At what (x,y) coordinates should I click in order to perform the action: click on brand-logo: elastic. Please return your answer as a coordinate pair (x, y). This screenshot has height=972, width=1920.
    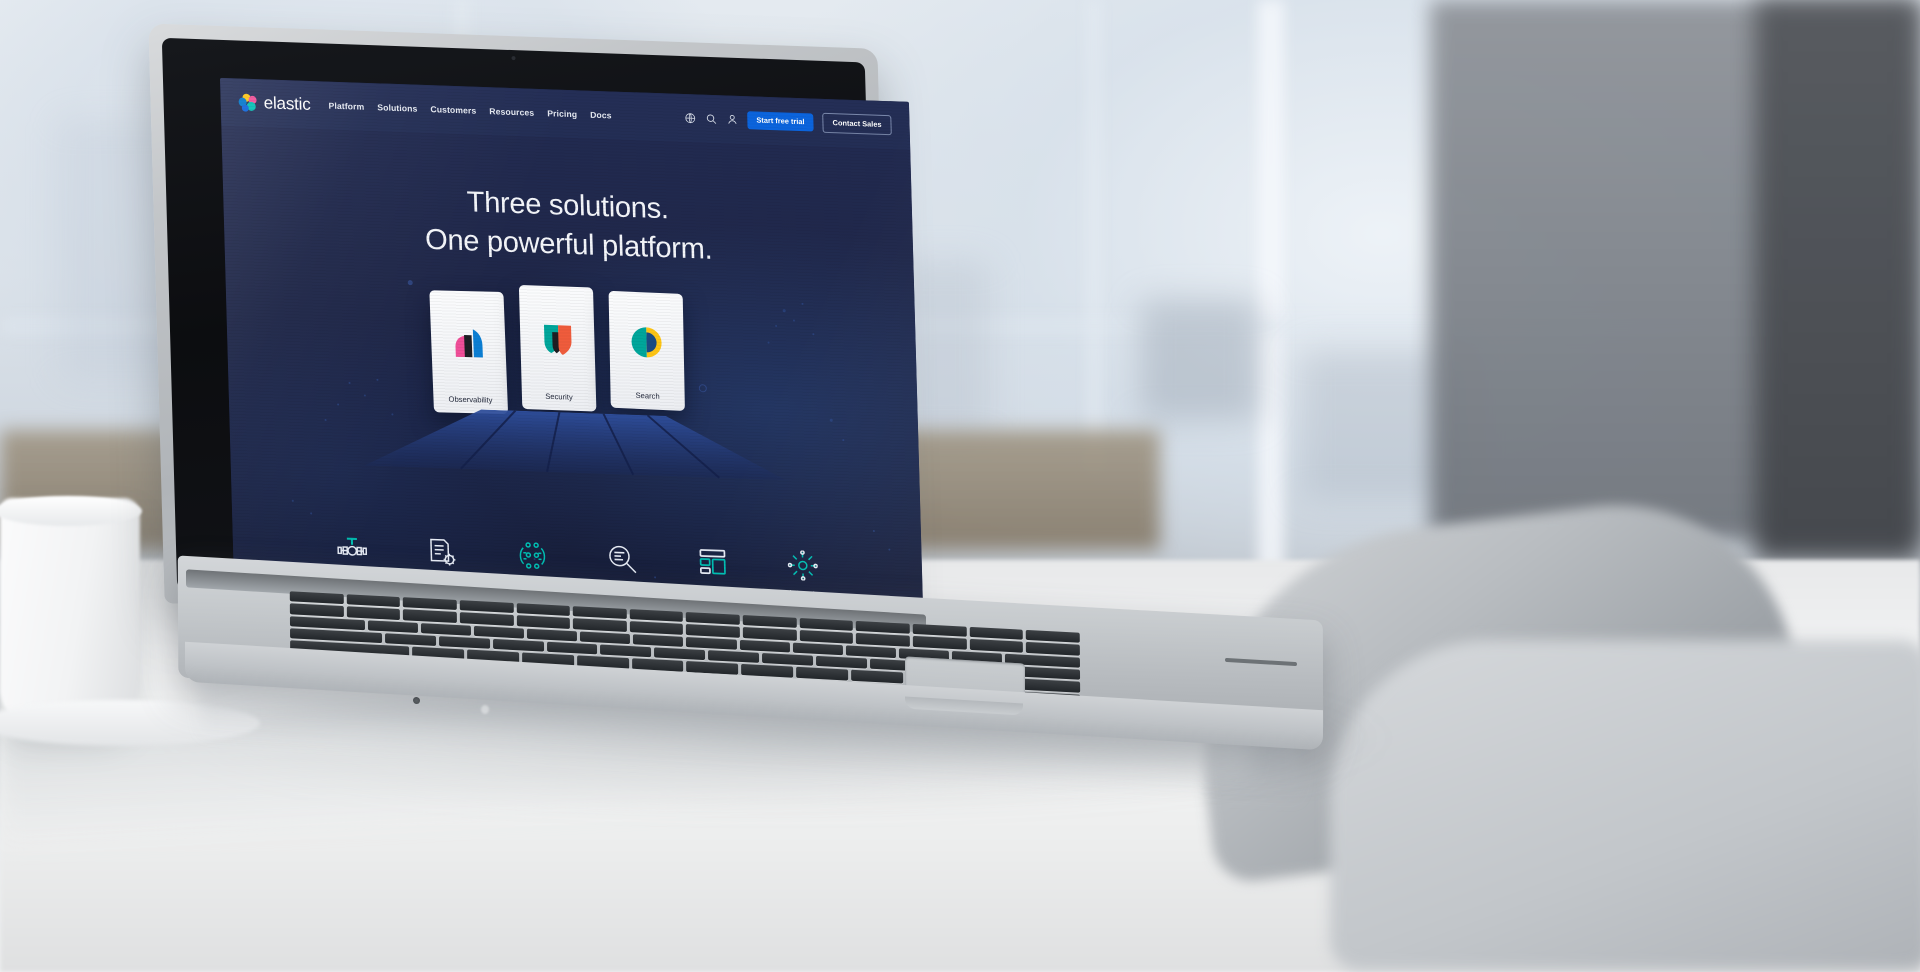
    Looking at the image, I should click on (274, 103).